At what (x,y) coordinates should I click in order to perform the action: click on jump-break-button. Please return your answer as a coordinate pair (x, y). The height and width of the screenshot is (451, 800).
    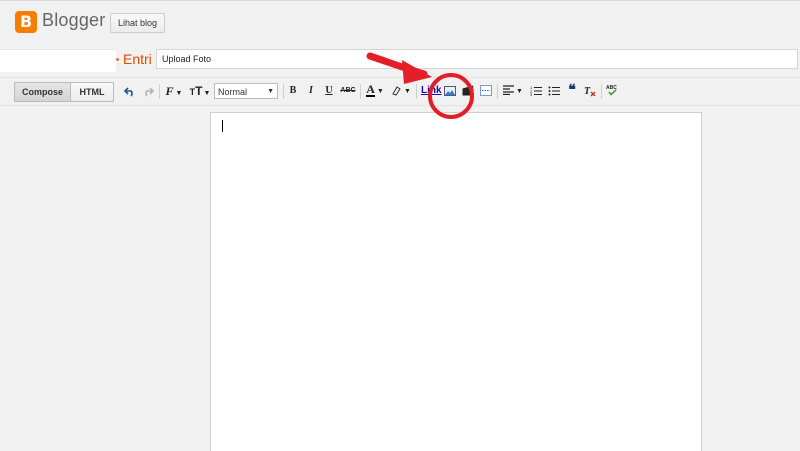
    Looking at the image, I should click on (486, 91).